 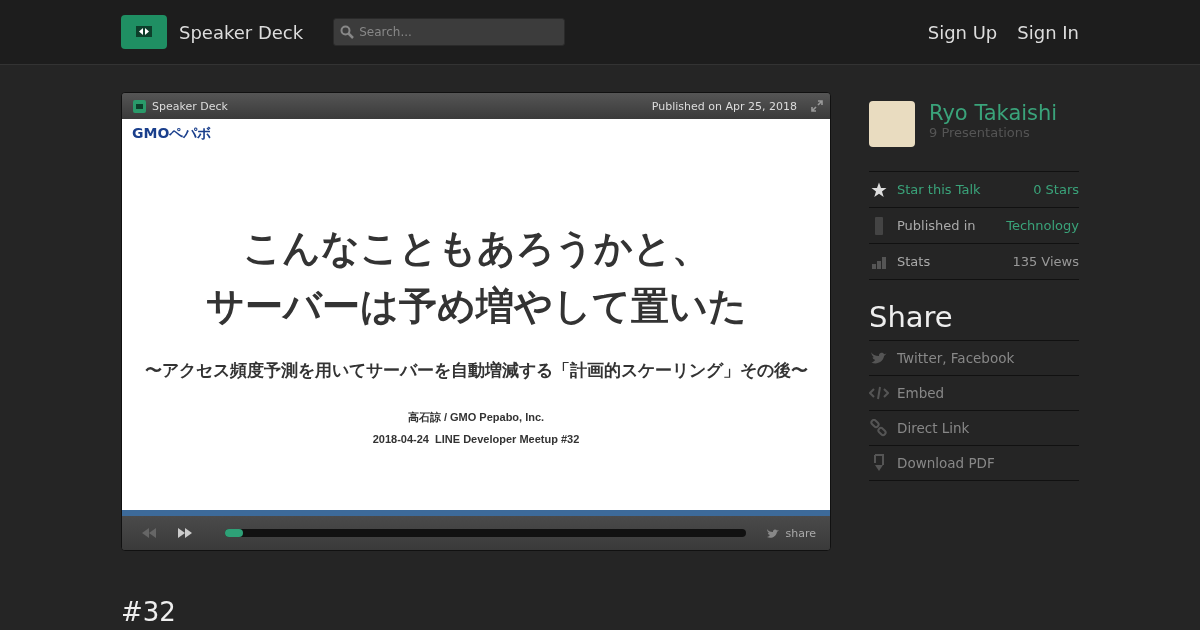 I want to click on nav-link: Sign Up, so click(x=962, y=32).